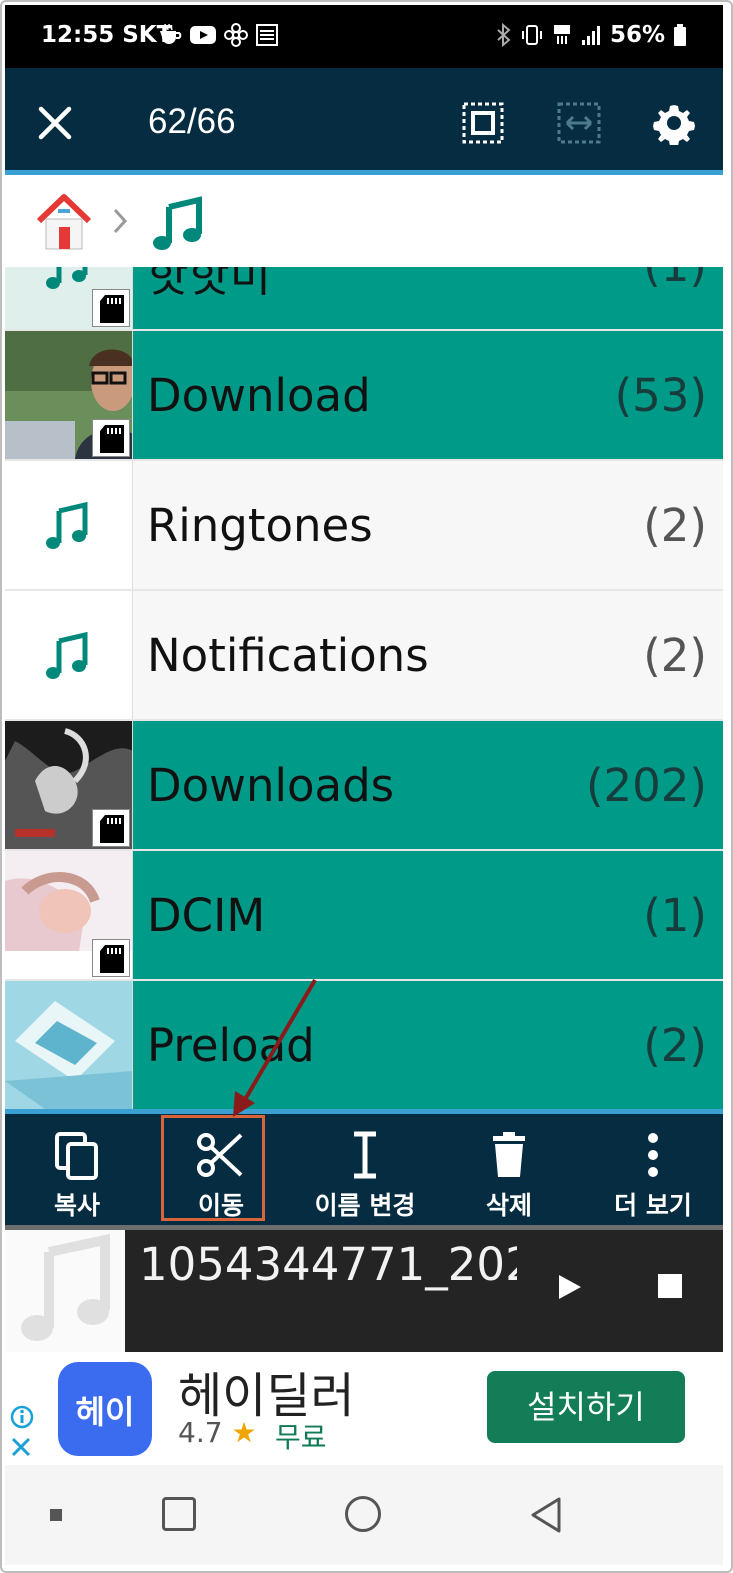 This screenshot has height=1573, width=733. What do you see at coordinates (653, 1205) in the screenshot?
I see `more-label: 더 보기` at bounding box center [653, 1205].